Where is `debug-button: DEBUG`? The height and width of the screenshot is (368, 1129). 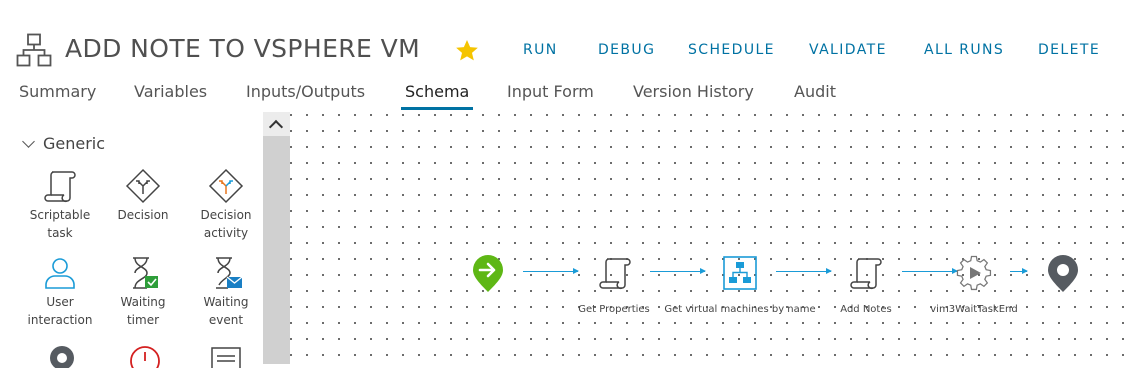 debug-button: DEBUG is located at coordinates (626, 50).